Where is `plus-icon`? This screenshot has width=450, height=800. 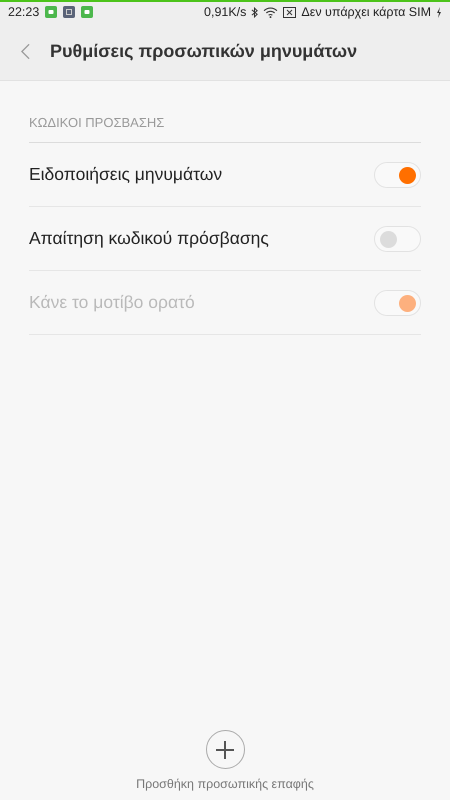
plus-icon is located at coordinates (225, 750).